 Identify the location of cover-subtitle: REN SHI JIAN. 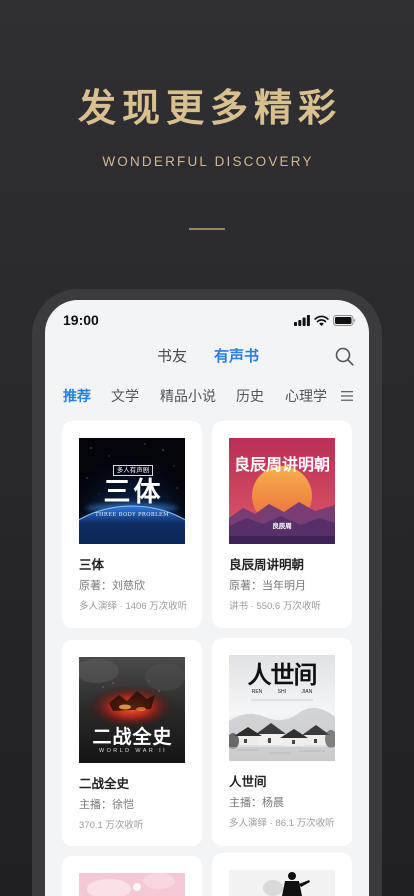
(282, 692).